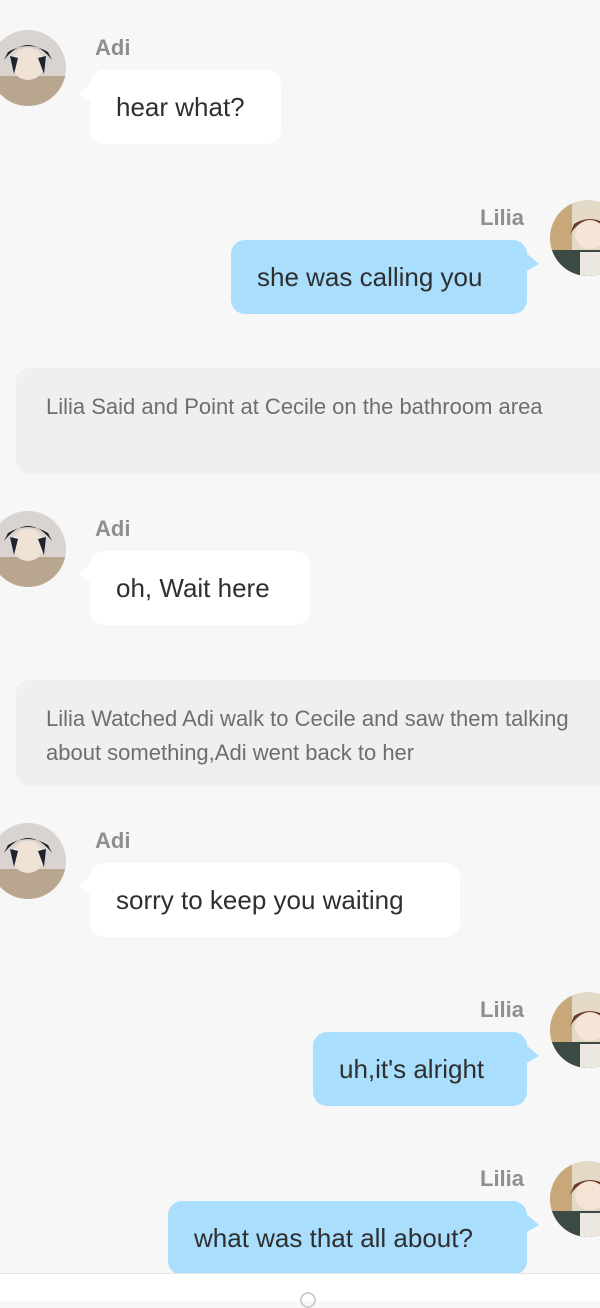 This screenshot has width=600, height=1308. I want to click on message-bubble: oh, Wait here, so click(194, 588).